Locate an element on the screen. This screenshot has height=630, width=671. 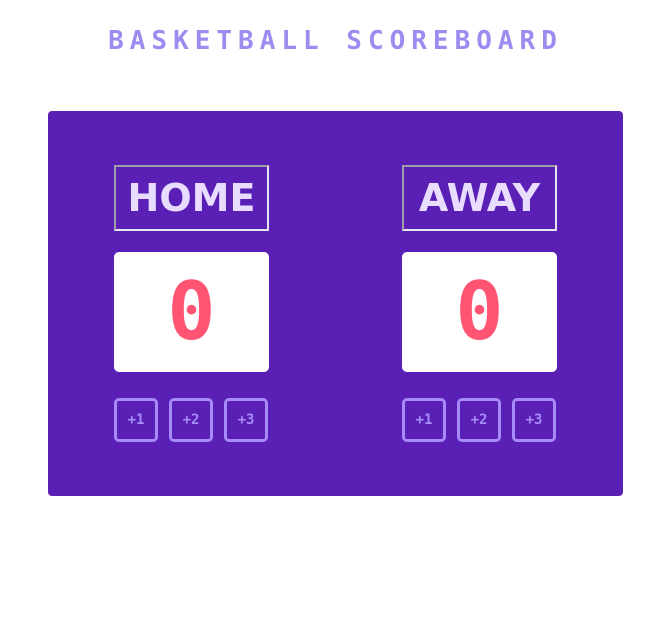
away-score-display: 0 is located at coordinates (479, 312).